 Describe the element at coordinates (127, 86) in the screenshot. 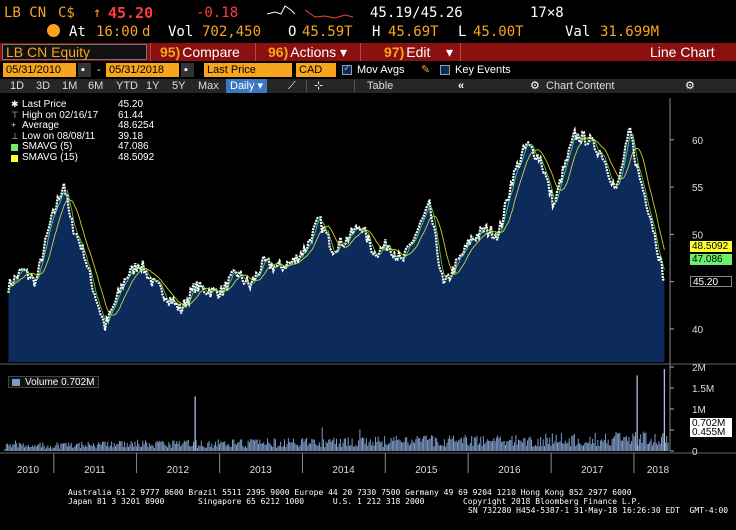

I see `range-ytd: YTD` at that location.